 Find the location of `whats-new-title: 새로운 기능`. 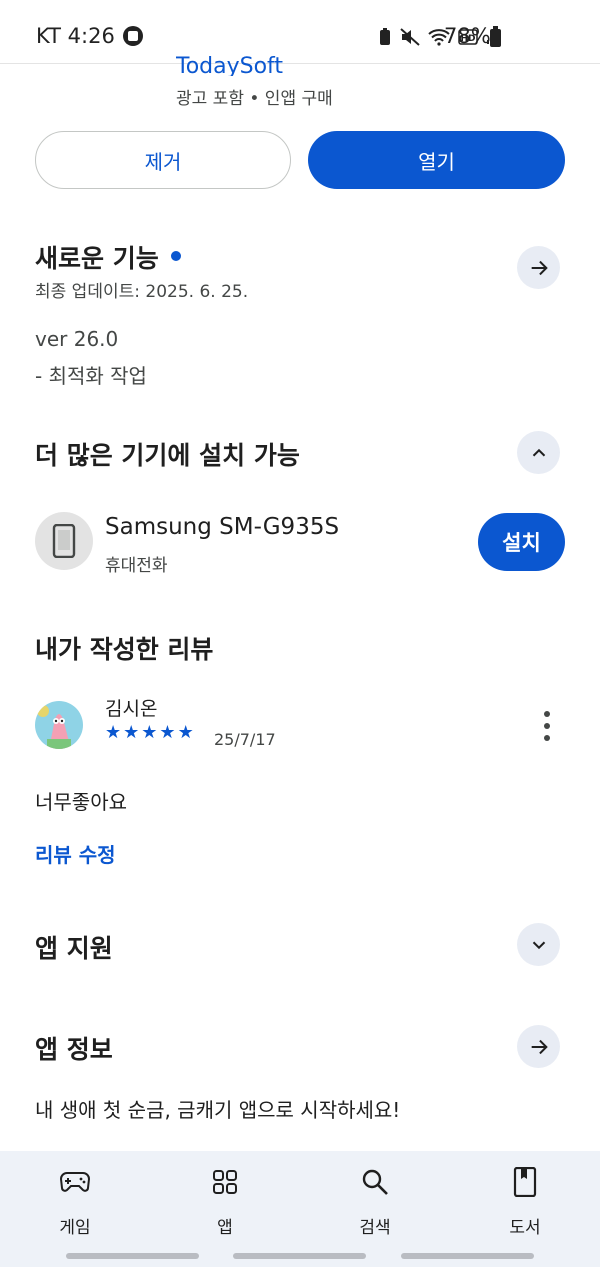

whats-new-title: 새로운 기능 is located at coordinates (108, 257).